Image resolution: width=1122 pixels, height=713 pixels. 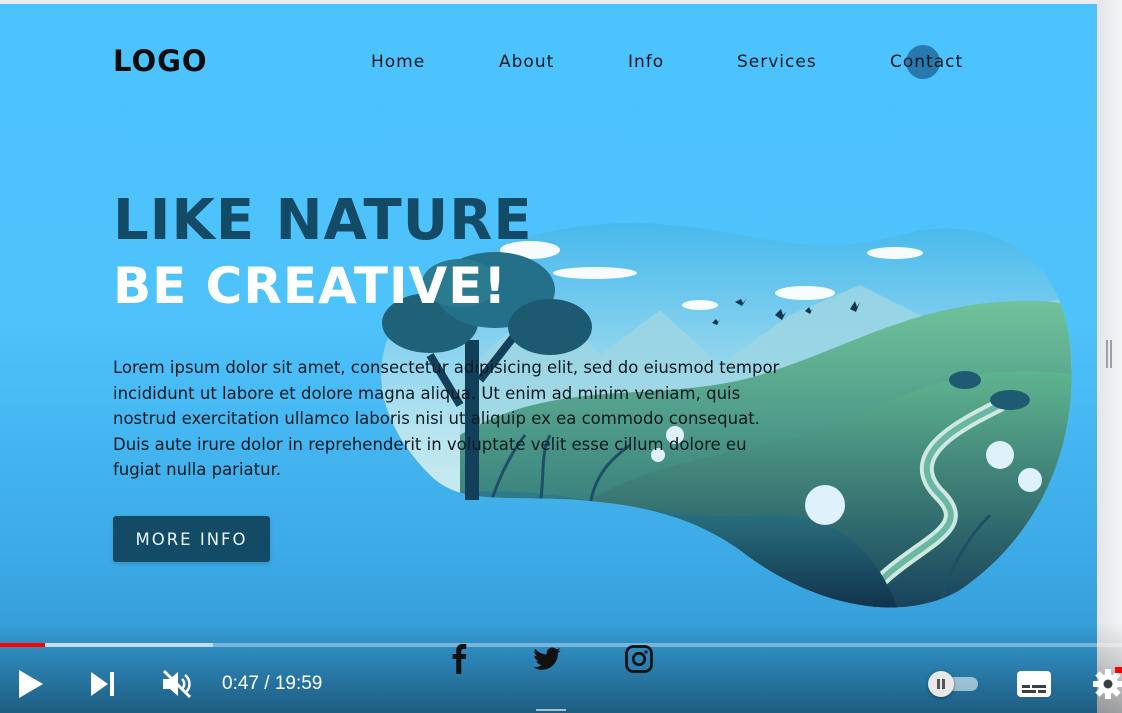 I want to click on play-icon, so click(x=31, y=684).